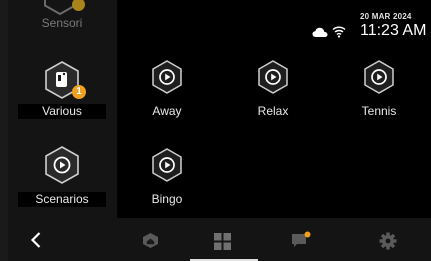  Describe the element at coordinates (150, 240) in the screenshot. I see `home-icon` at that location.